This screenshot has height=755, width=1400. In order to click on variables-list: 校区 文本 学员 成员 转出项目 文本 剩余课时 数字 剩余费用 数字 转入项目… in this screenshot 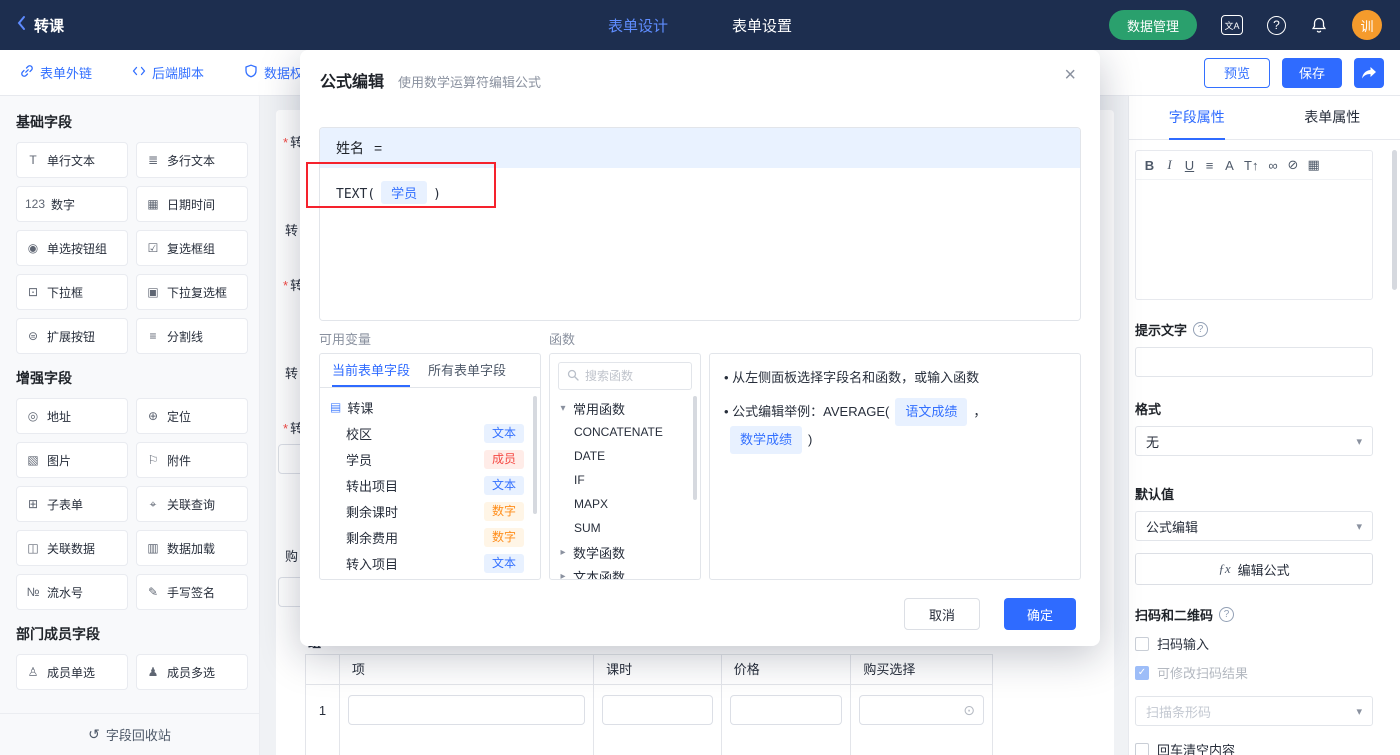, I will do `click(430, 498)`.